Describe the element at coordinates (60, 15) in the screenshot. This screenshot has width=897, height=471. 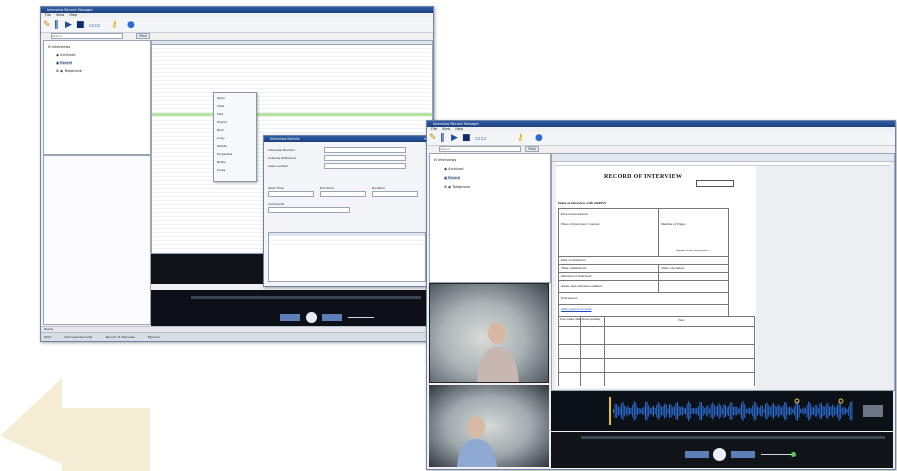
I see `menu-view: View` at that location.